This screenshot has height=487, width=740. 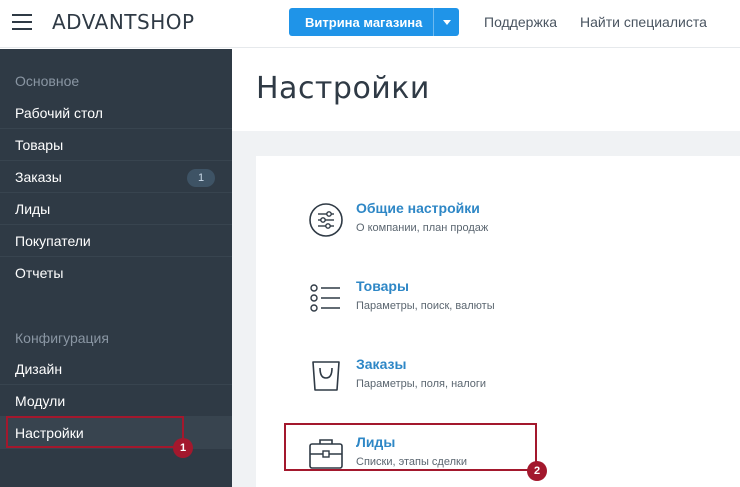 What do you see at coordinates (183, 448) in the screenshot?
I see `annotation-marker-1: 1` at bounding box center [183, 448].